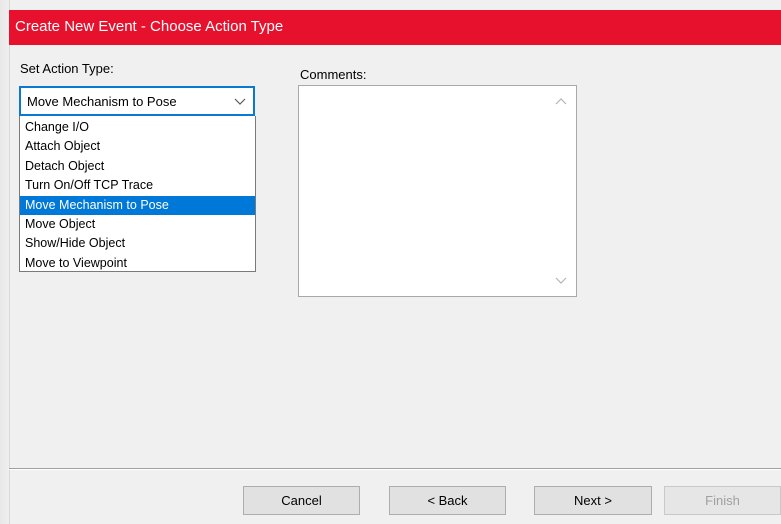  What do you see at coordinates (137, 205) in the screenshot?
I see `dropdown-option-move-mechanism-to-pose: Move Mechanism to Pose` at bounding box center [137, 205].